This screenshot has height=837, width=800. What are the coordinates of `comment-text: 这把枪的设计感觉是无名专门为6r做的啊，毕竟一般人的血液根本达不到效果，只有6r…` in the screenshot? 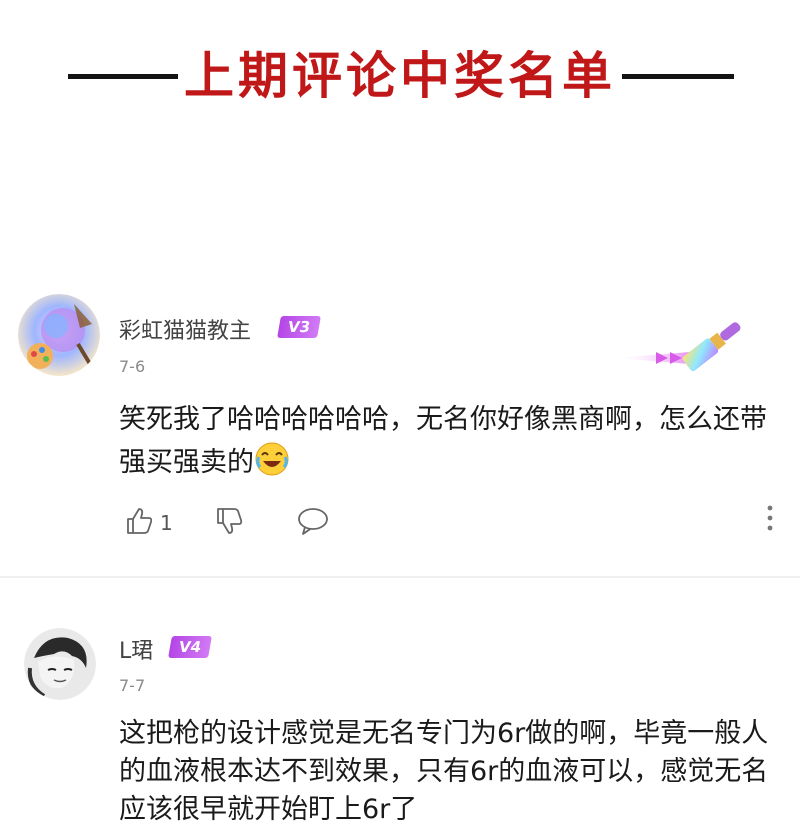 It's located at (444, 771).